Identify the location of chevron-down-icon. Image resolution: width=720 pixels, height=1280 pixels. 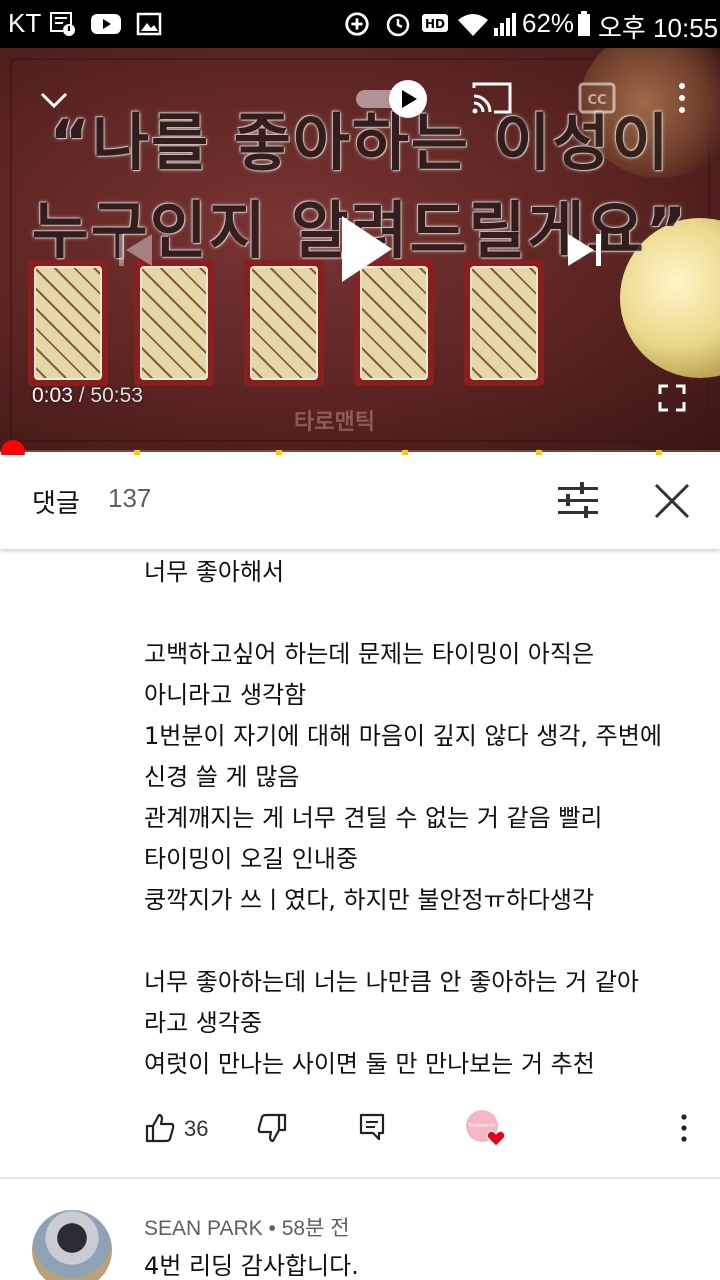
(54, 99).